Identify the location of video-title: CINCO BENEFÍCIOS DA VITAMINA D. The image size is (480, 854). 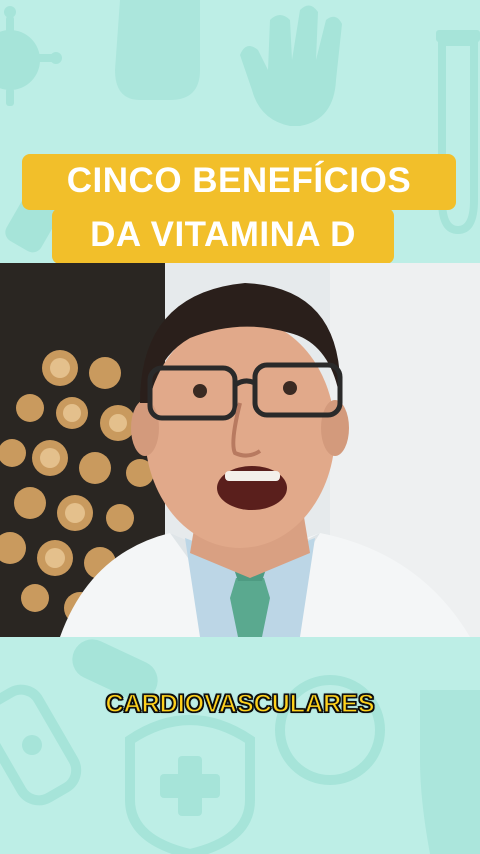
(240, 210).